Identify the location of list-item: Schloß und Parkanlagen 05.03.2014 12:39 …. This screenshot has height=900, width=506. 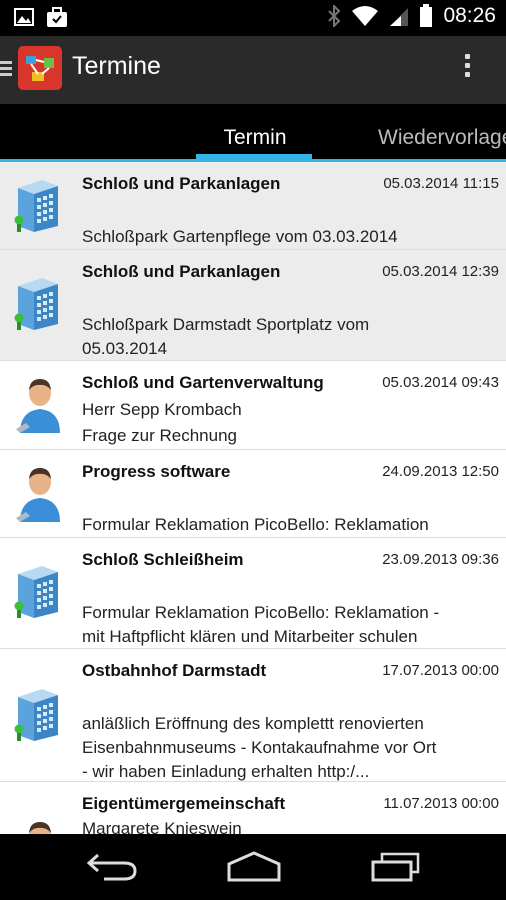
(253, 305).